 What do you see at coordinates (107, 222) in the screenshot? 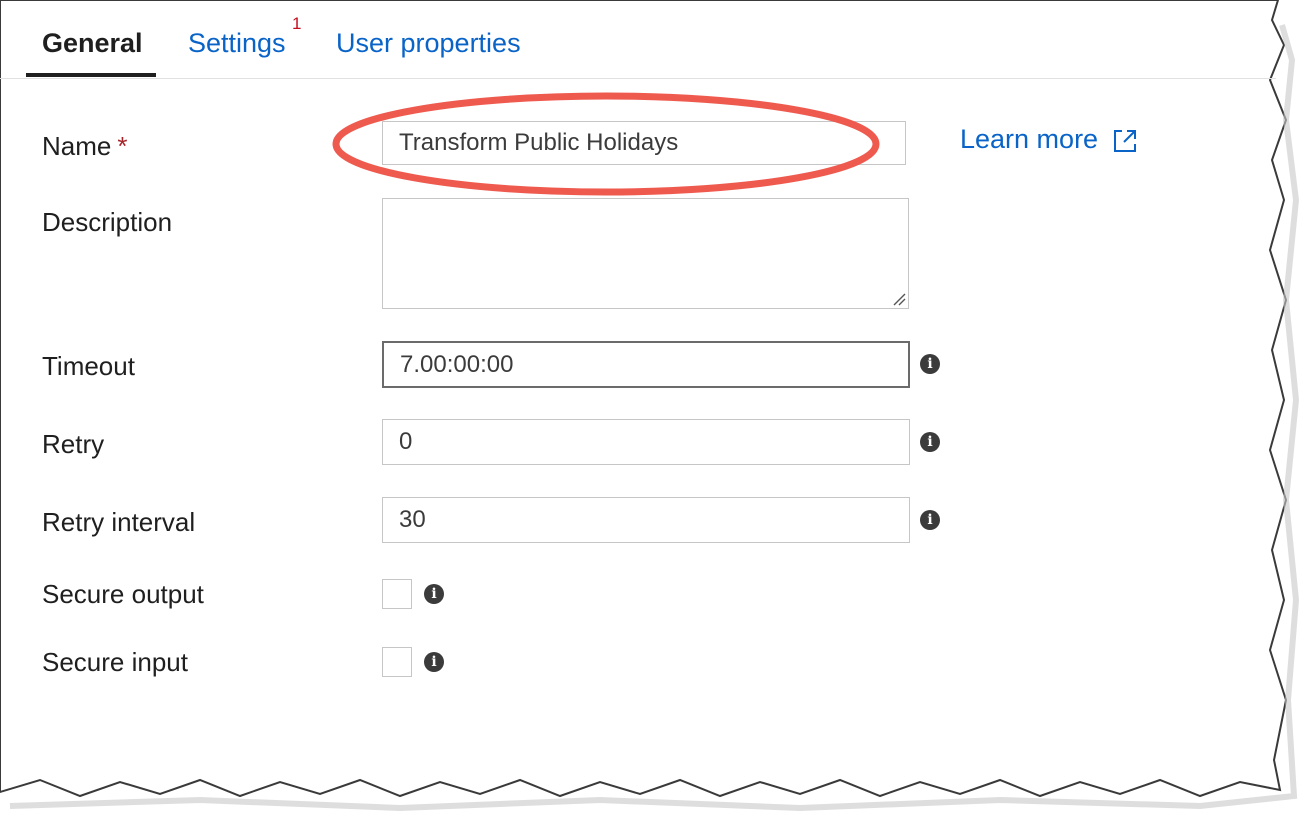
I see `description-label: Description` at bounding box center [107, 222].